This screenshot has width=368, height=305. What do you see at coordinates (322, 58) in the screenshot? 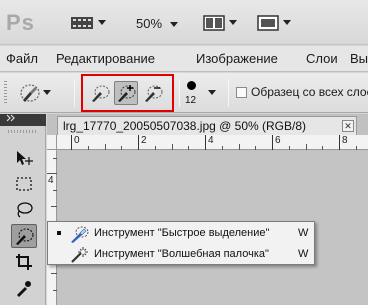
I see `menu-layers: Слои` at bounding box center [322, 58].